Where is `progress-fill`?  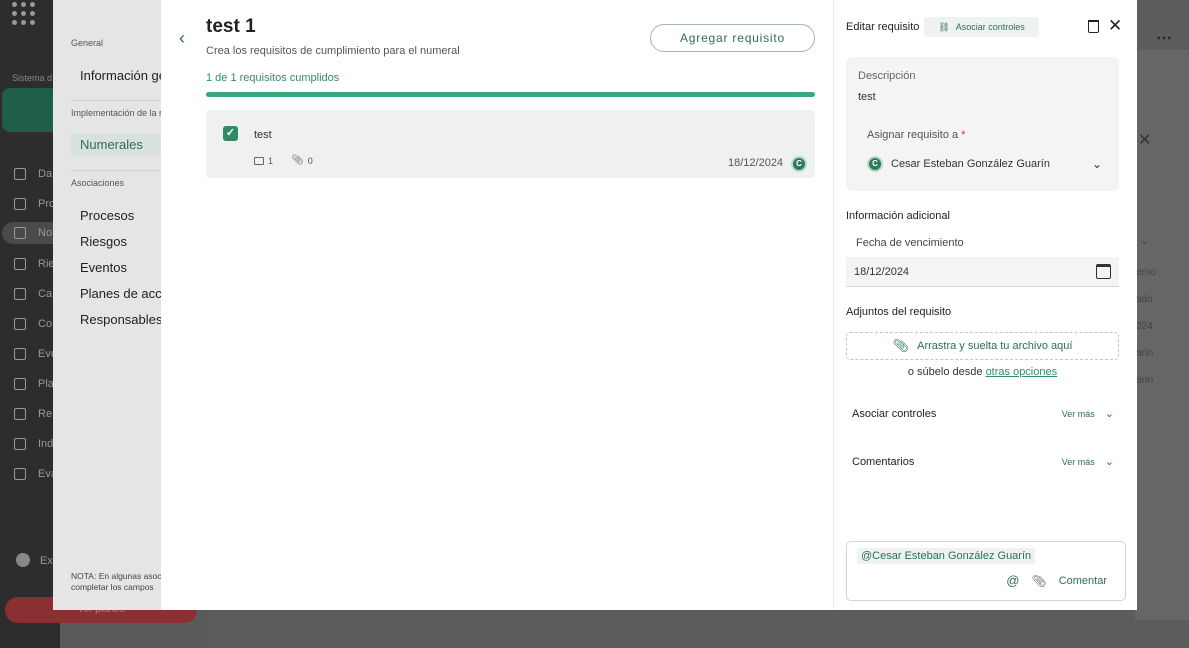
progress-fill is located at coordinates (510, 94).